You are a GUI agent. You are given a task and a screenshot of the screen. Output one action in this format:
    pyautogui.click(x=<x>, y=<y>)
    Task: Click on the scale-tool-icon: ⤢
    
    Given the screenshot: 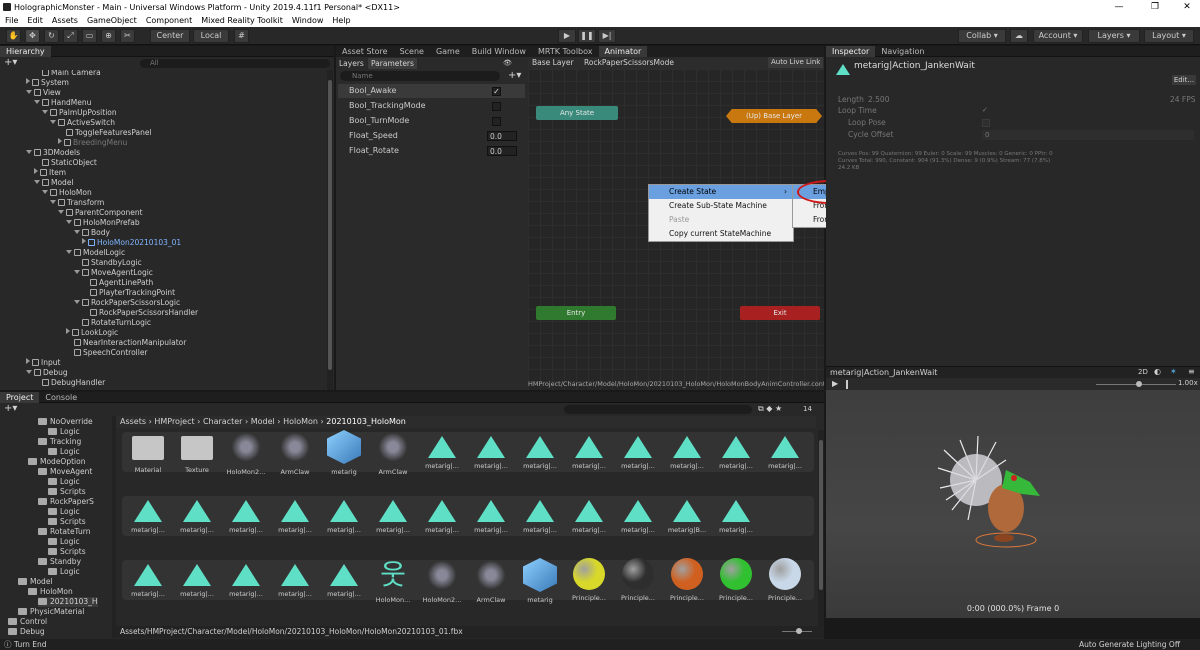 What is the action you would take?
    pyautogui.click(x=70, y=36)
    